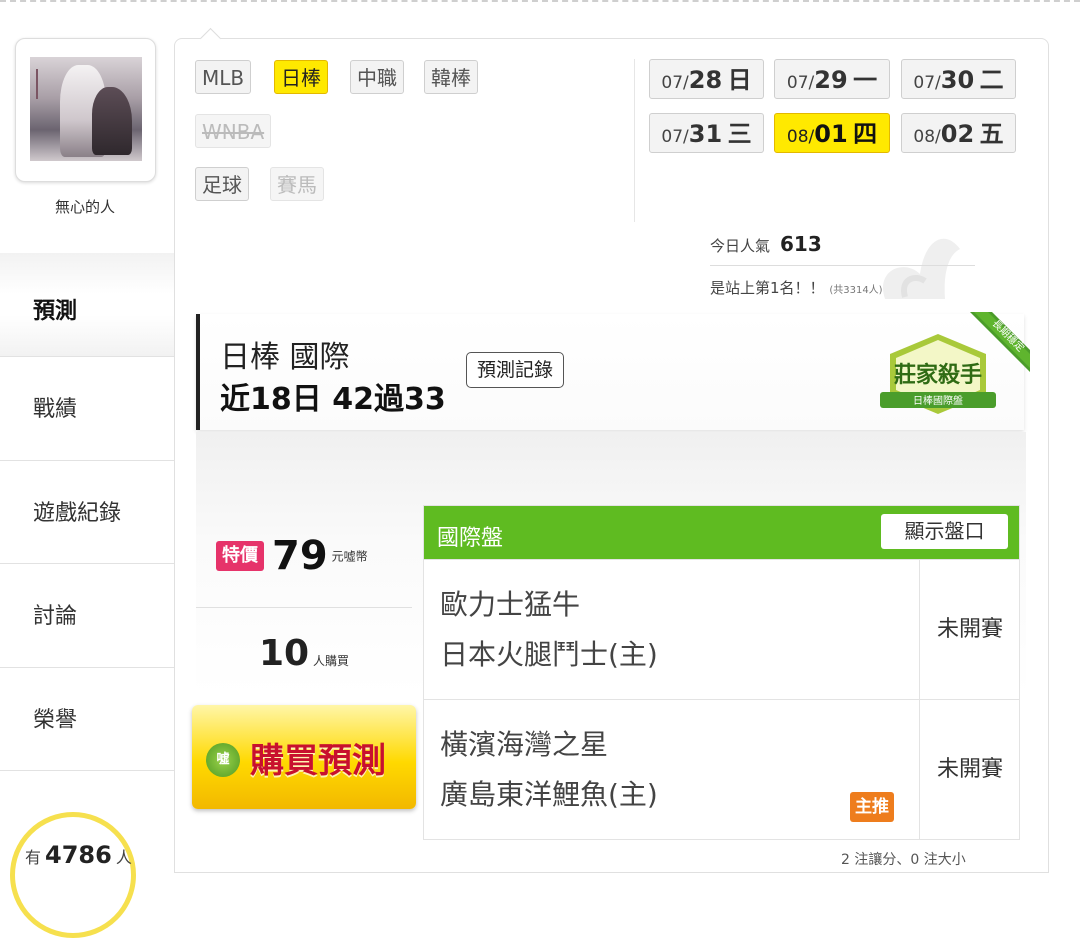 This screenshot has height=938, width=1080. Describe the element at coordinates (222, 184) in the screenshot. I see `league-tag-soccer: 足球` at that location.